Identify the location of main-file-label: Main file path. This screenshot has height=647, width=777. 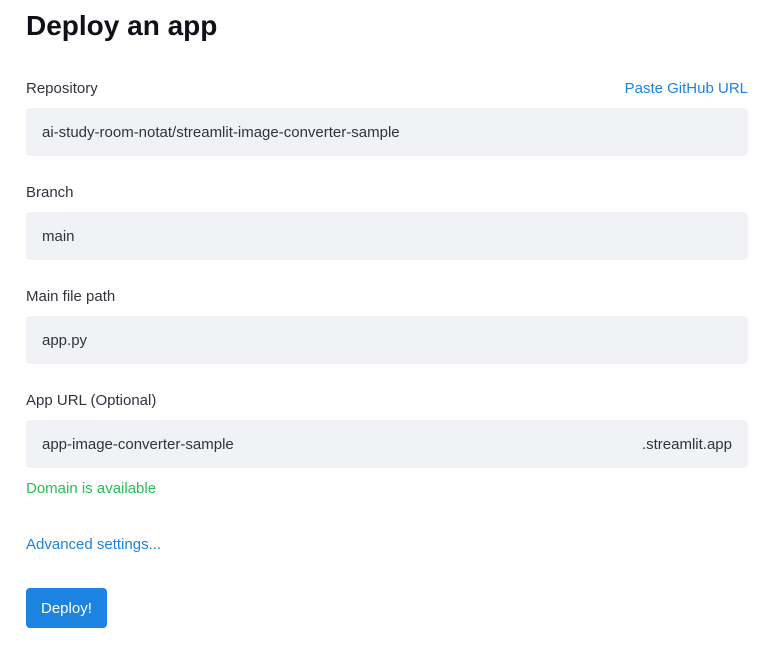
(71, 296).